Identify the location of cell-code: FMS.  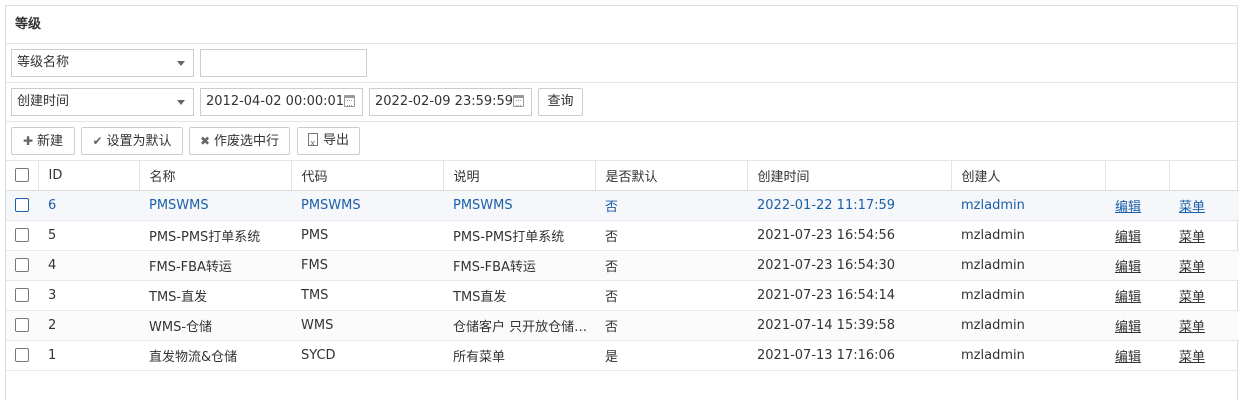
(367, 265).